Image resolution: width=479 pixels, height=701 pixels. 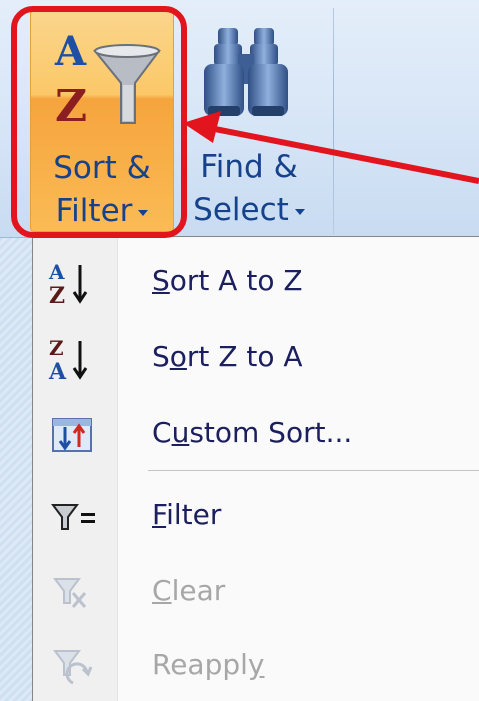 What do you see at coordinates (333, 121) in the screenshot?
I see `ribbon-separator` at bounding box center [333, 121].